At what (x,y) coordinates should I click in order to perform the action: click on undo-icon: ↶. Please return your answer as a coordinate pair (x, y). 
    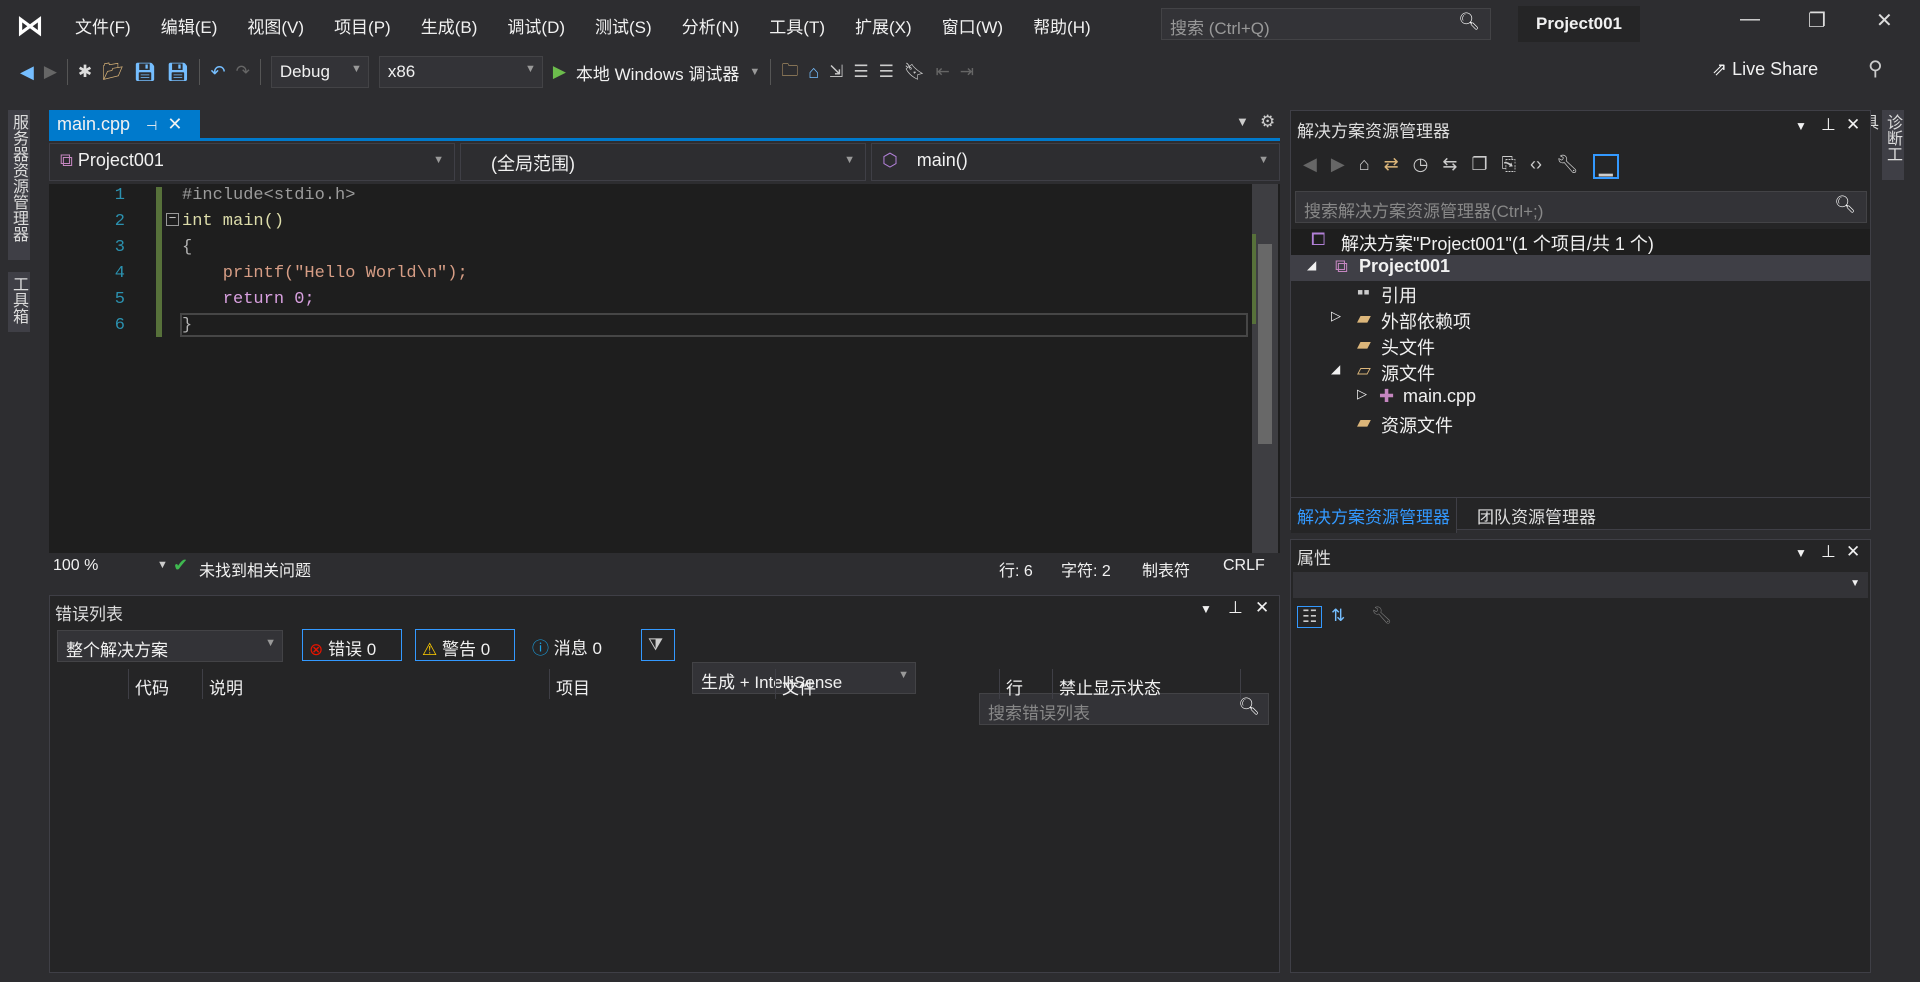
    Looking at the image, I should click on (217, 72).